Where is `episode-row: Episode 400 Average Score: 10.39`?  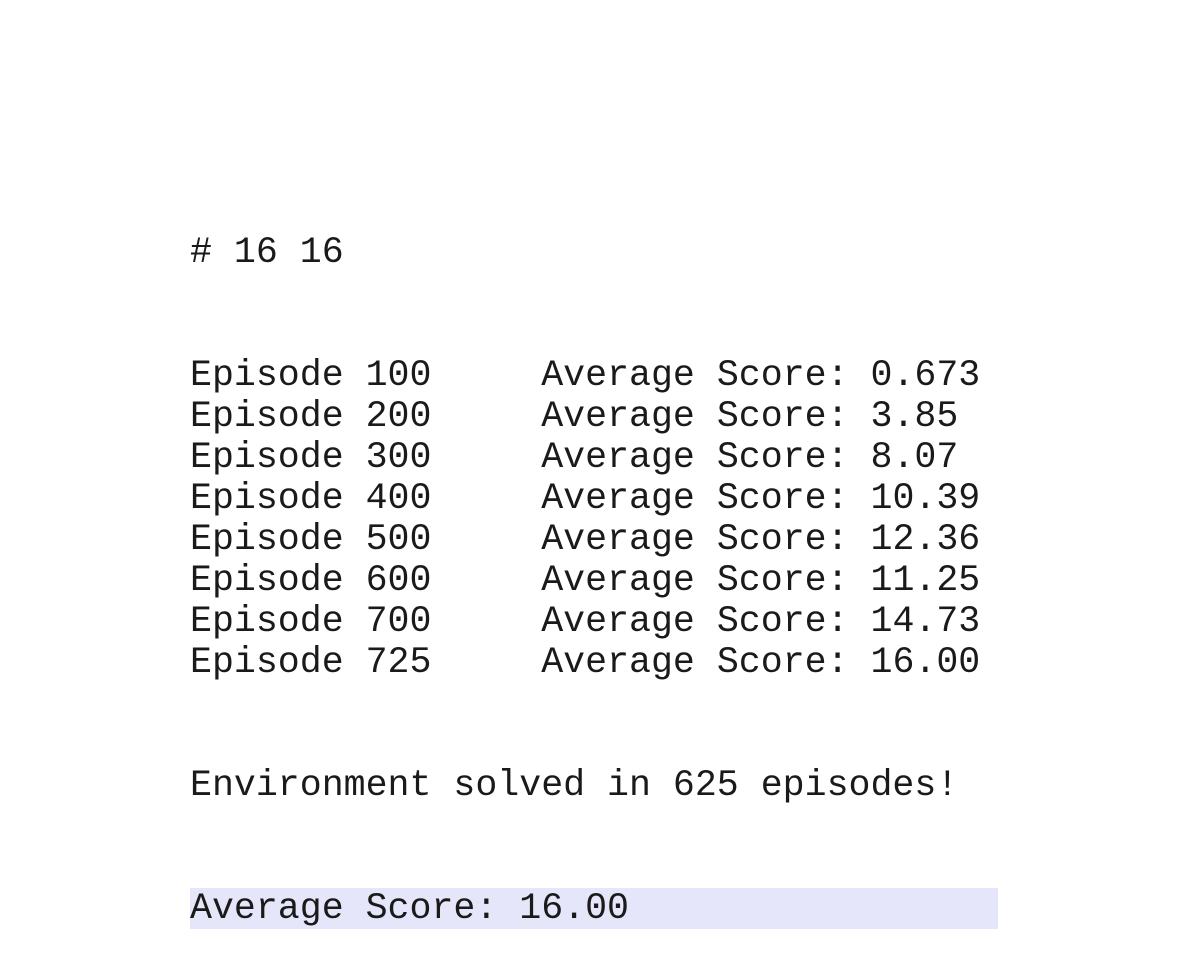
episode-row: Episode 400 Average Score: 10.39 is located at coordinates (594, 498).